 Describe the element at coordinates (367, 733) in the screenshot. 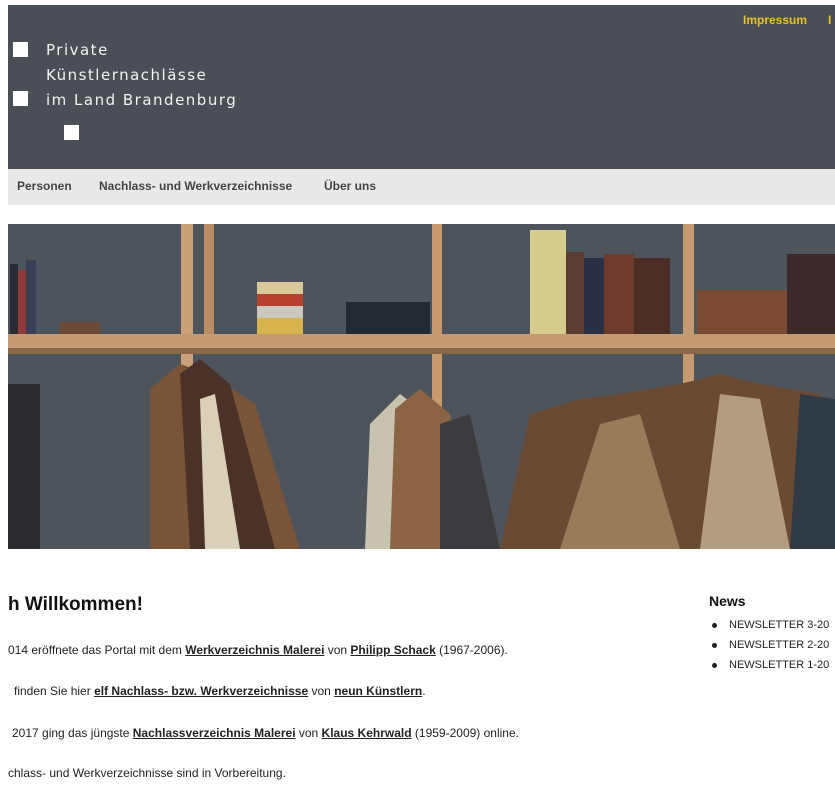

I see `link-klaus-kehrwald: Klaus Kehrwald` at that location.